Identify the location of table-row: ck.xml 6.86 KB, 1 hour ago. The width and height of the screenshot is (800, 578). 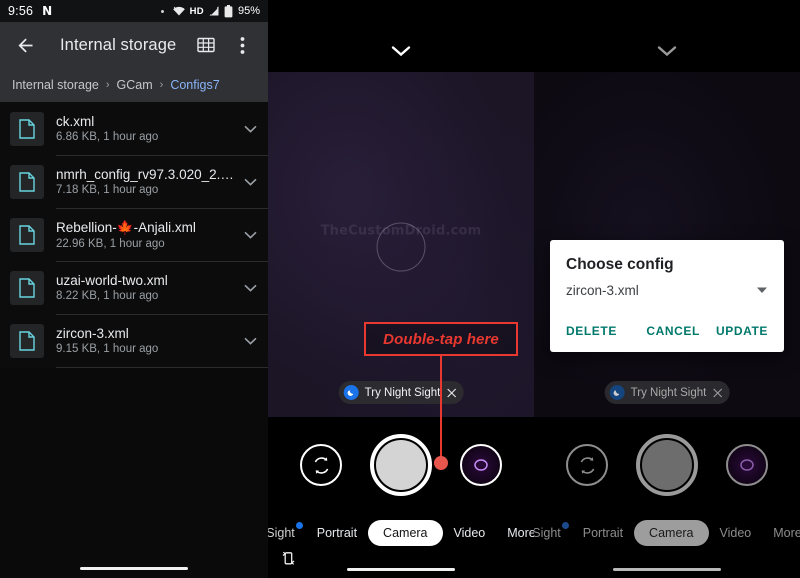
(134, 128).